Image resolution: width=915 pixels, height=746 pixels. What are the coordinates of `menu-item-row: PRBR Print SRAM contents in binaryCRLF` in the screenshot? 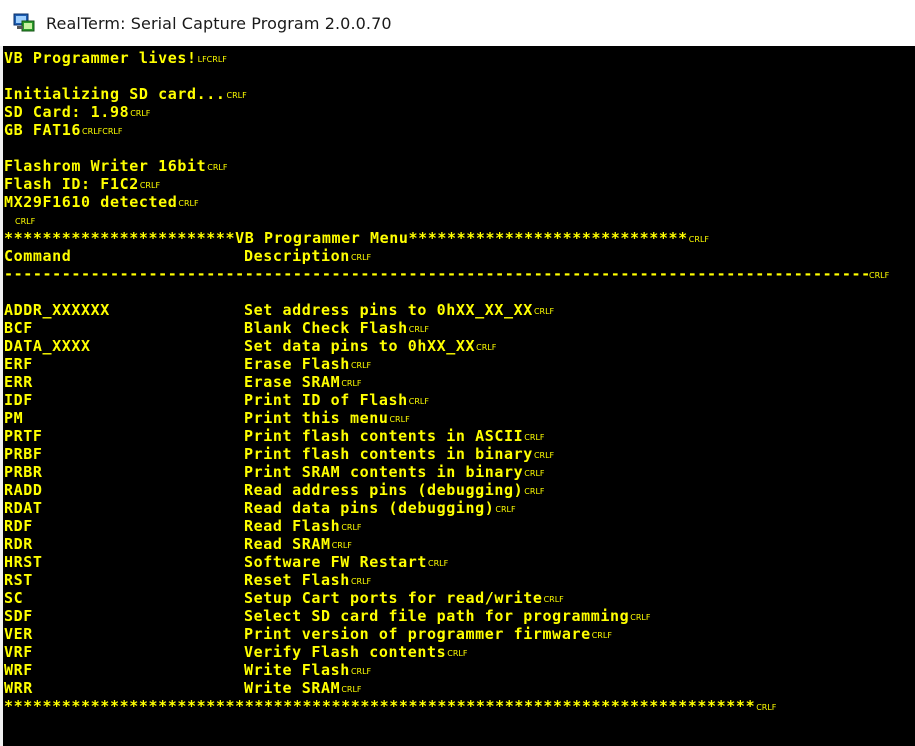 It's located at (446, 472).